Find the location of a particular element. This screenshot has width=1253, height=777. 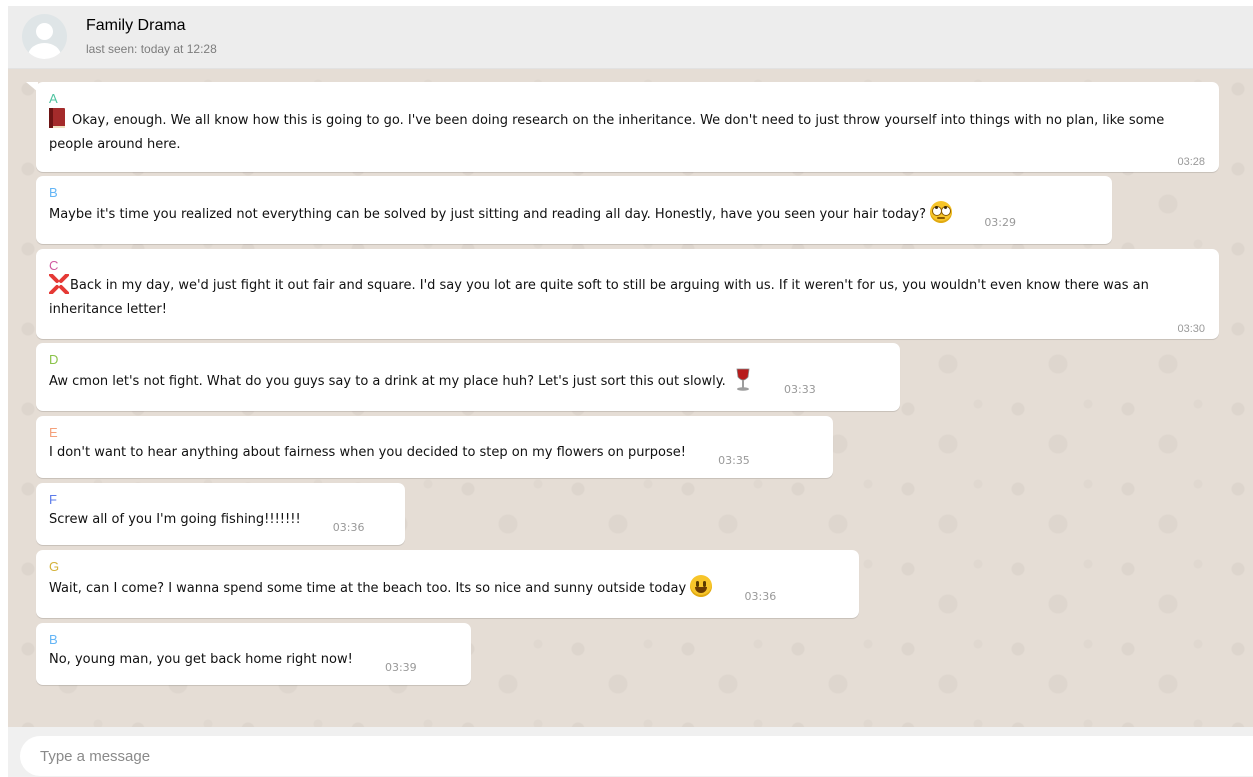

wine-glass-icon is located at coordinates (743, 380).